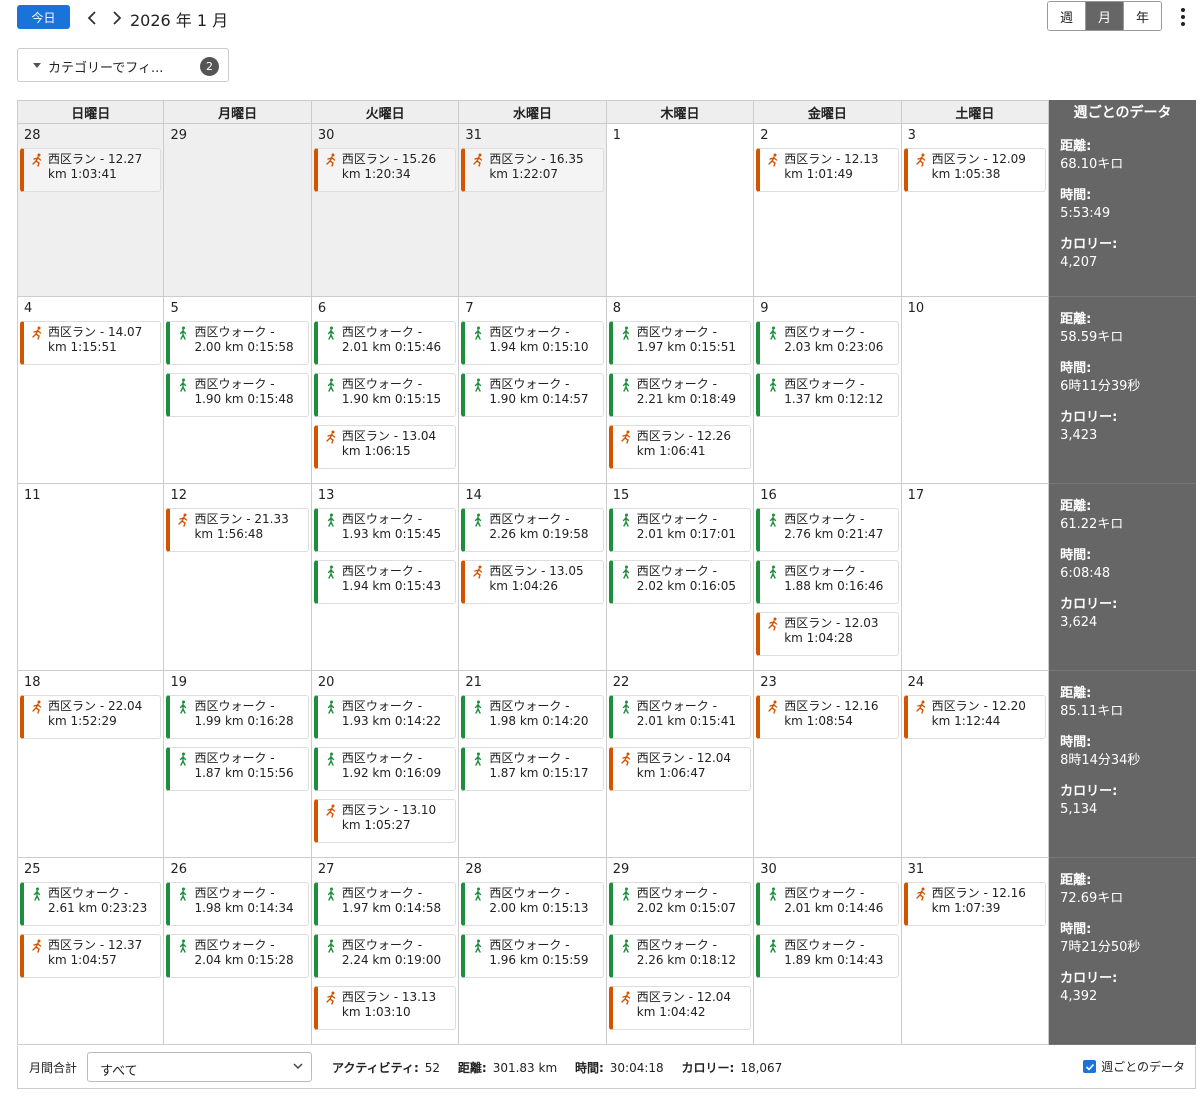 Image resolution: width=1200 pixels, height=1097 pixels. Describe the element at coordinates (237, 904) in the screenshot. I see `walk-activity: 西区ウォーク -1.98 km 0:14:34` at that location.